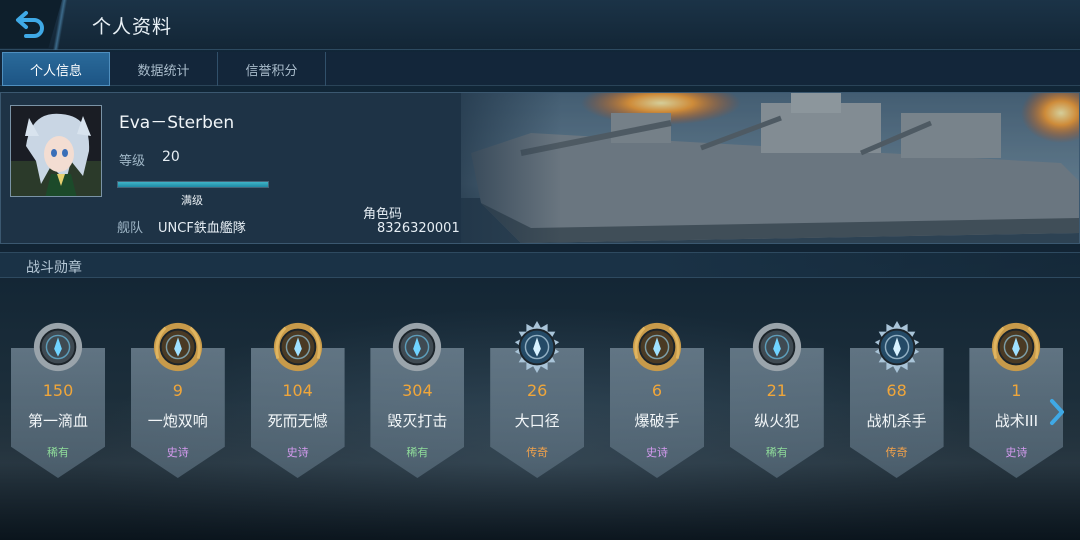 Image resolution: width=1080 pixels, height=540 pixels. What do you see at coordinates (777, 421) in the screenshot?
I see `medal-name: 纵火犯` at bounding box center [777, 421].